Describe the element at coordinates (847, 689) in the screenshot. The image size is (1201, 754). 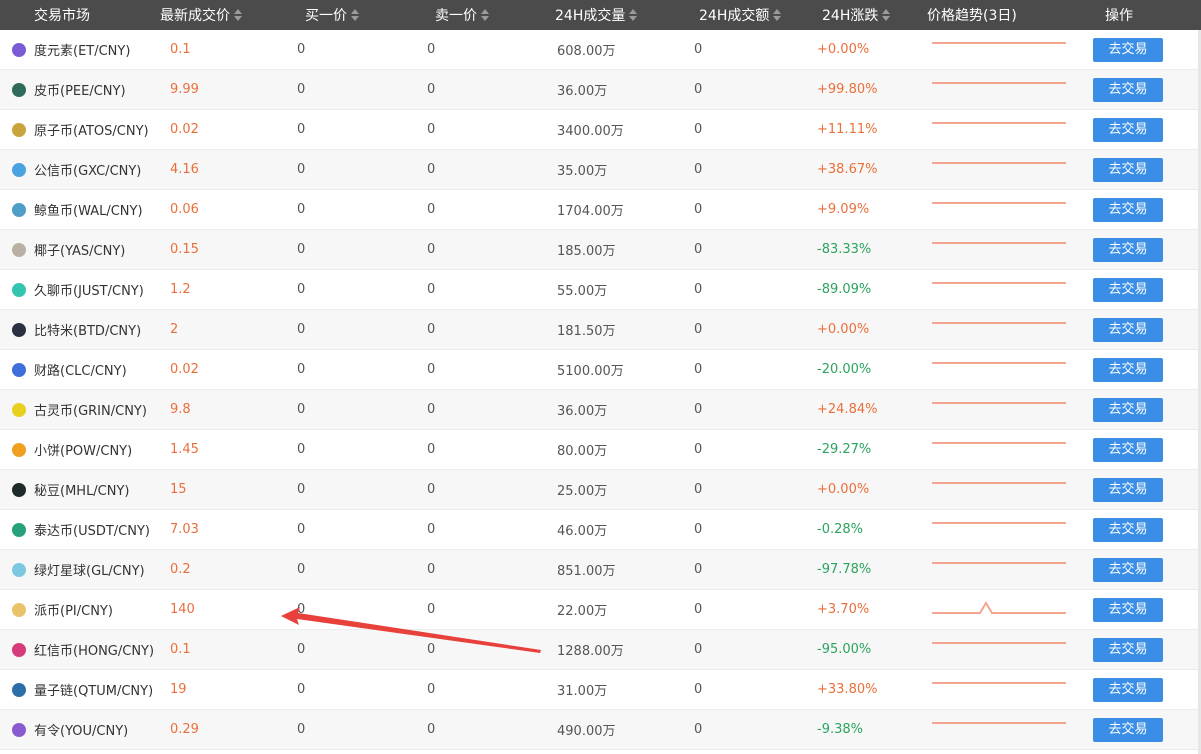
I see `change: +33.80%` at that location.